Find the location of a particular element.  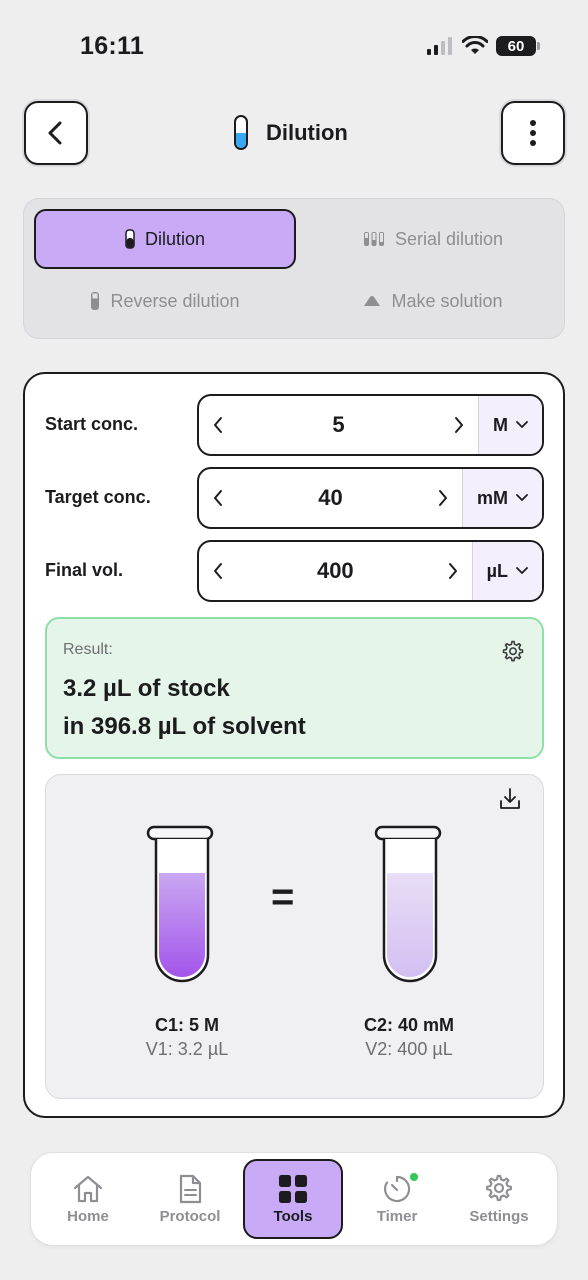

nav-home-label: Home is located at coordinates (88, 1216).